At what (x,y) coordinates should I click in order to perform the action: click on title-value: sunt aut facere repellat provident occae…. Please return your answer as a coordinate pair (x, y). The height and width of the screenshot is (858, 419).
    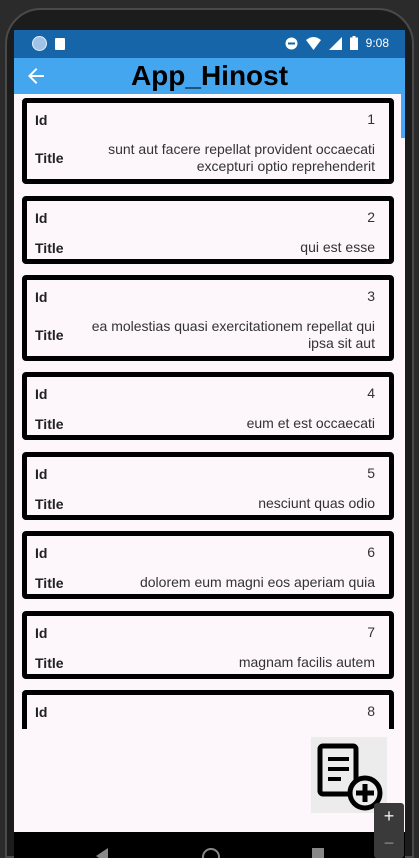
    Looking at the image, I should click on (241, 157).